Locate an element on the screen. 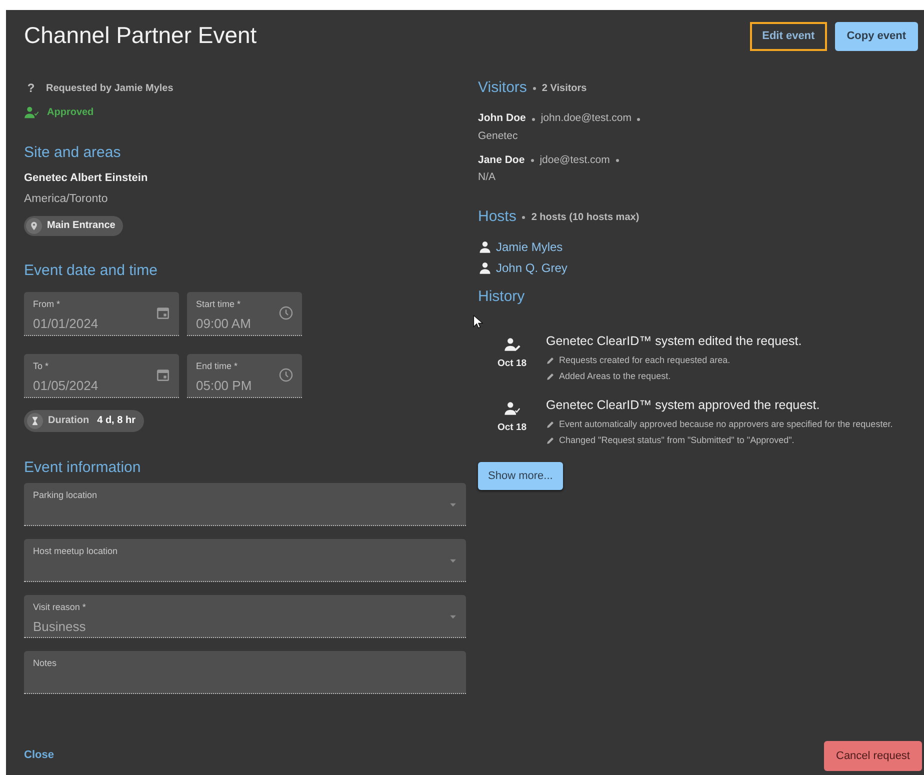  visitor-email: john.doe@test.com is located at coordinates (586, 118).